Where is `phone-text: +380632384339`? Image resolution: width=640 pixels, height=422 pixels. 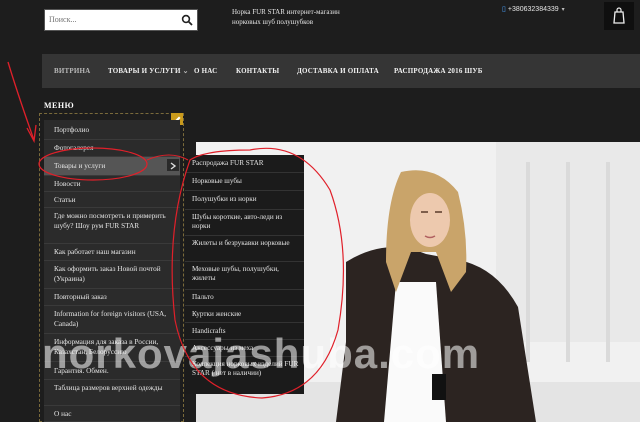 phone-text: +380632384339 is located at coordinates (533, 9).